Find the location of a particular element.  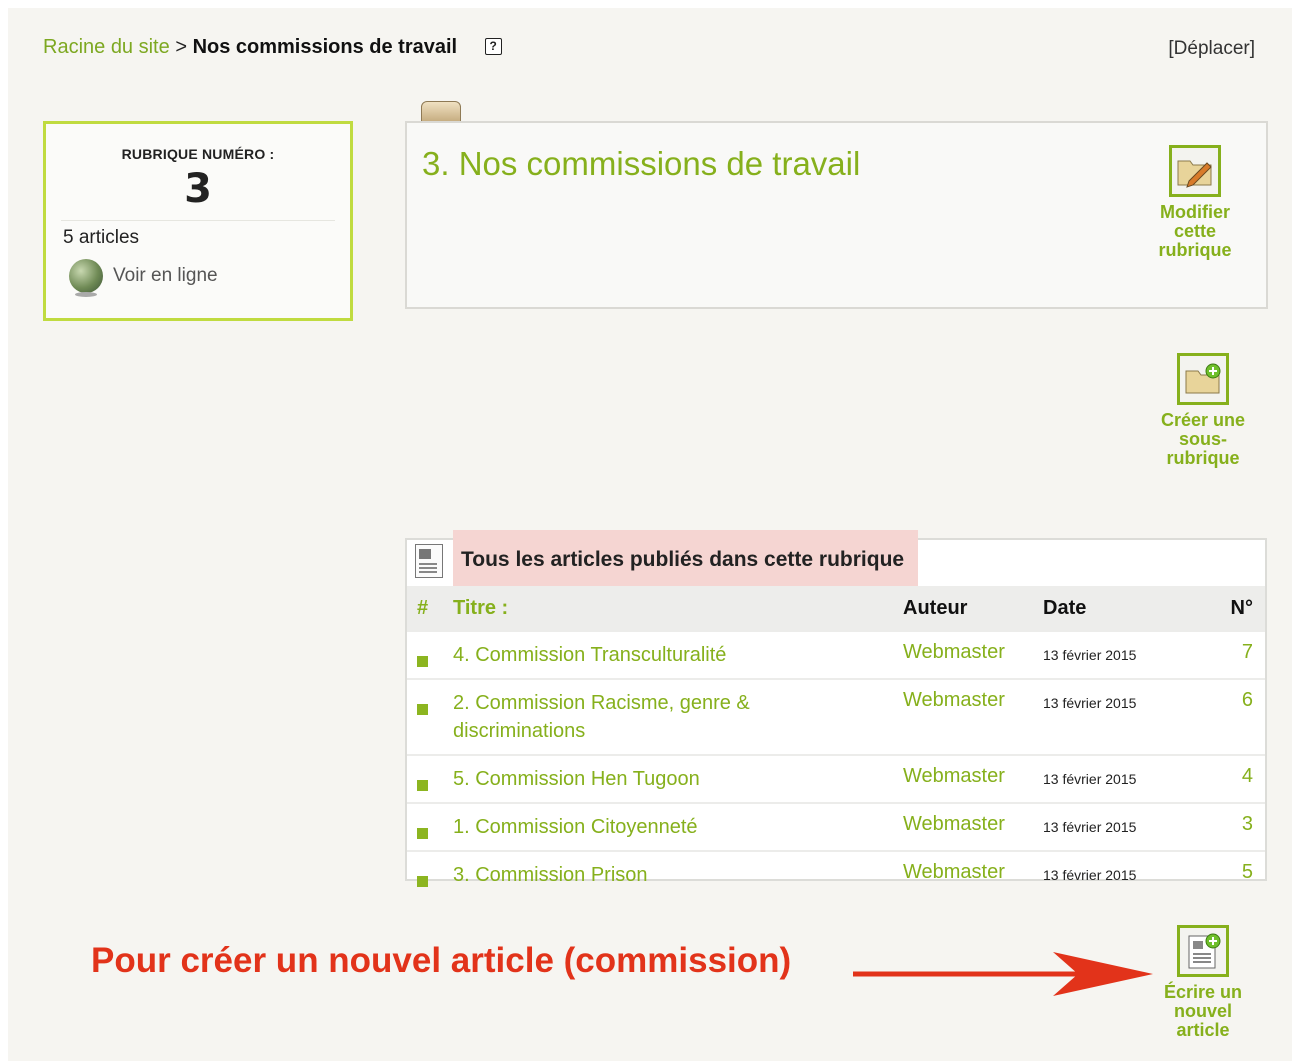

article-title-link: 4. Commission Transculturalité is located at coordinates (678, 654).